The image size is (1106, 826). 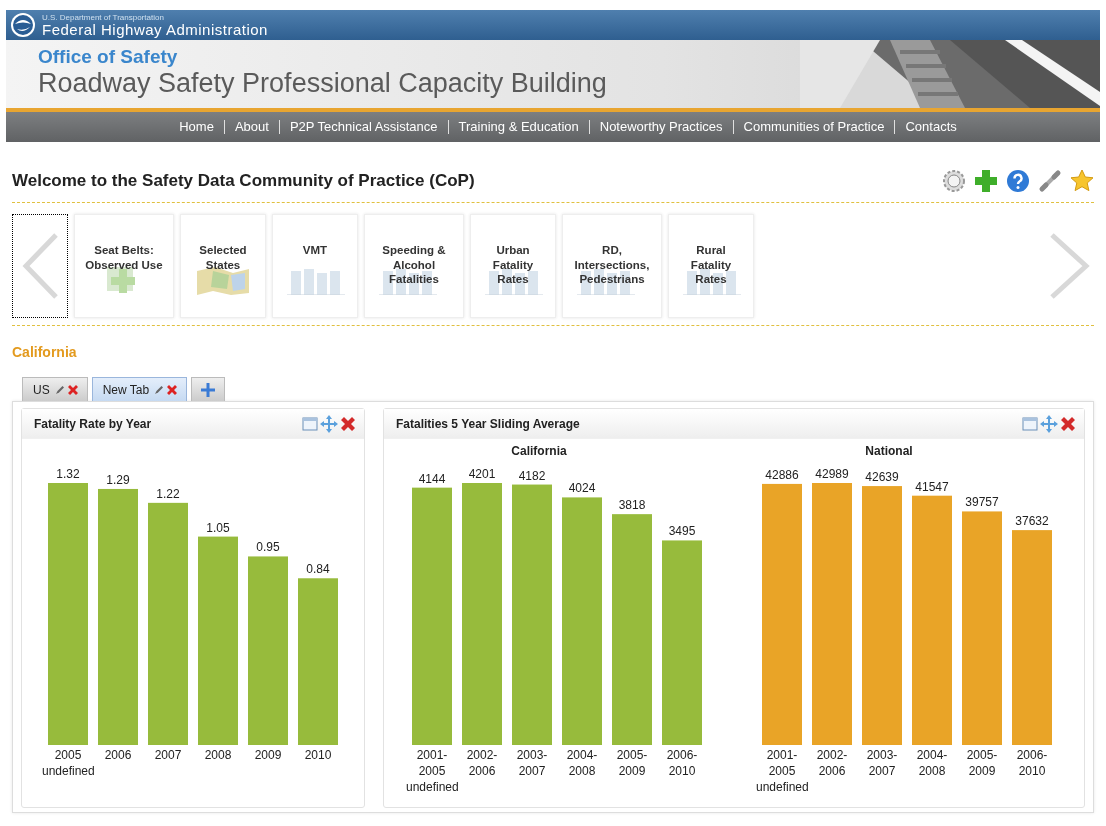 What do you see at coordinates (139, 389) in the screenshot?
I see `tab: New Tab` at bounding box center [139, 389].